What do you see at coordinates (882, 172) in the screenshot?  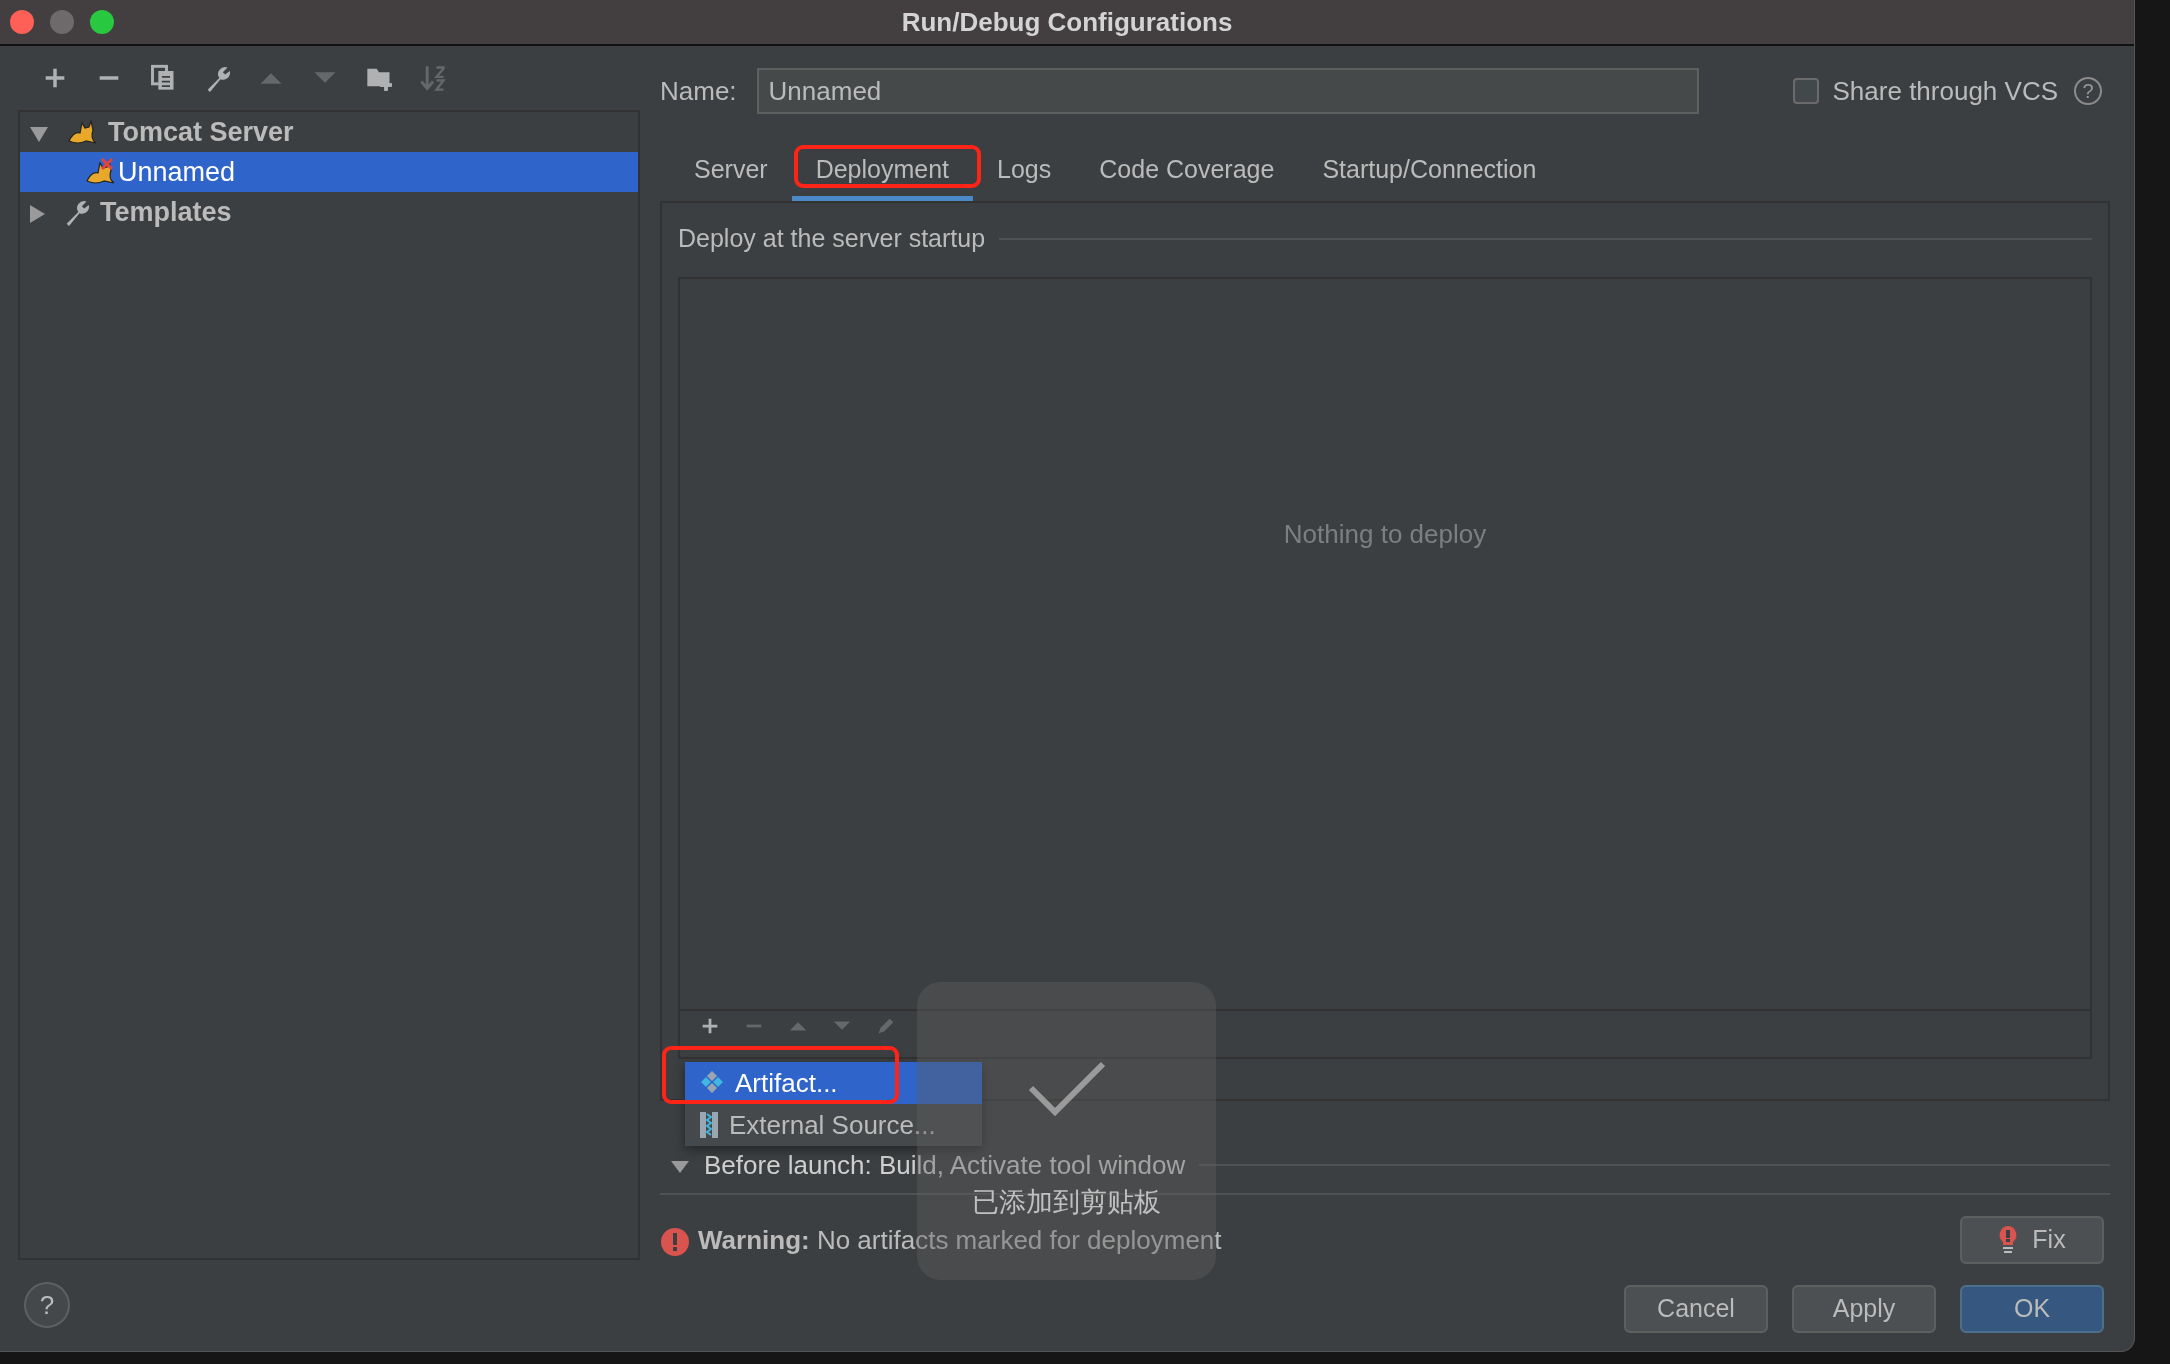 I see `tab: Deployment` at bounding box center [882, 172].